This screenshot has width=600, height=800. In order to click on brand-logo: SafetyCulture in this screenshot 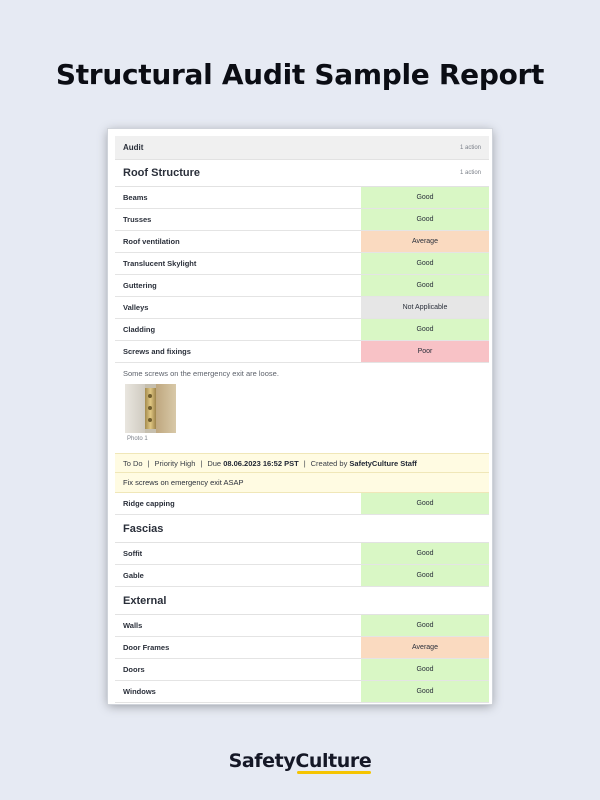, I will do `click(300, 762)`.